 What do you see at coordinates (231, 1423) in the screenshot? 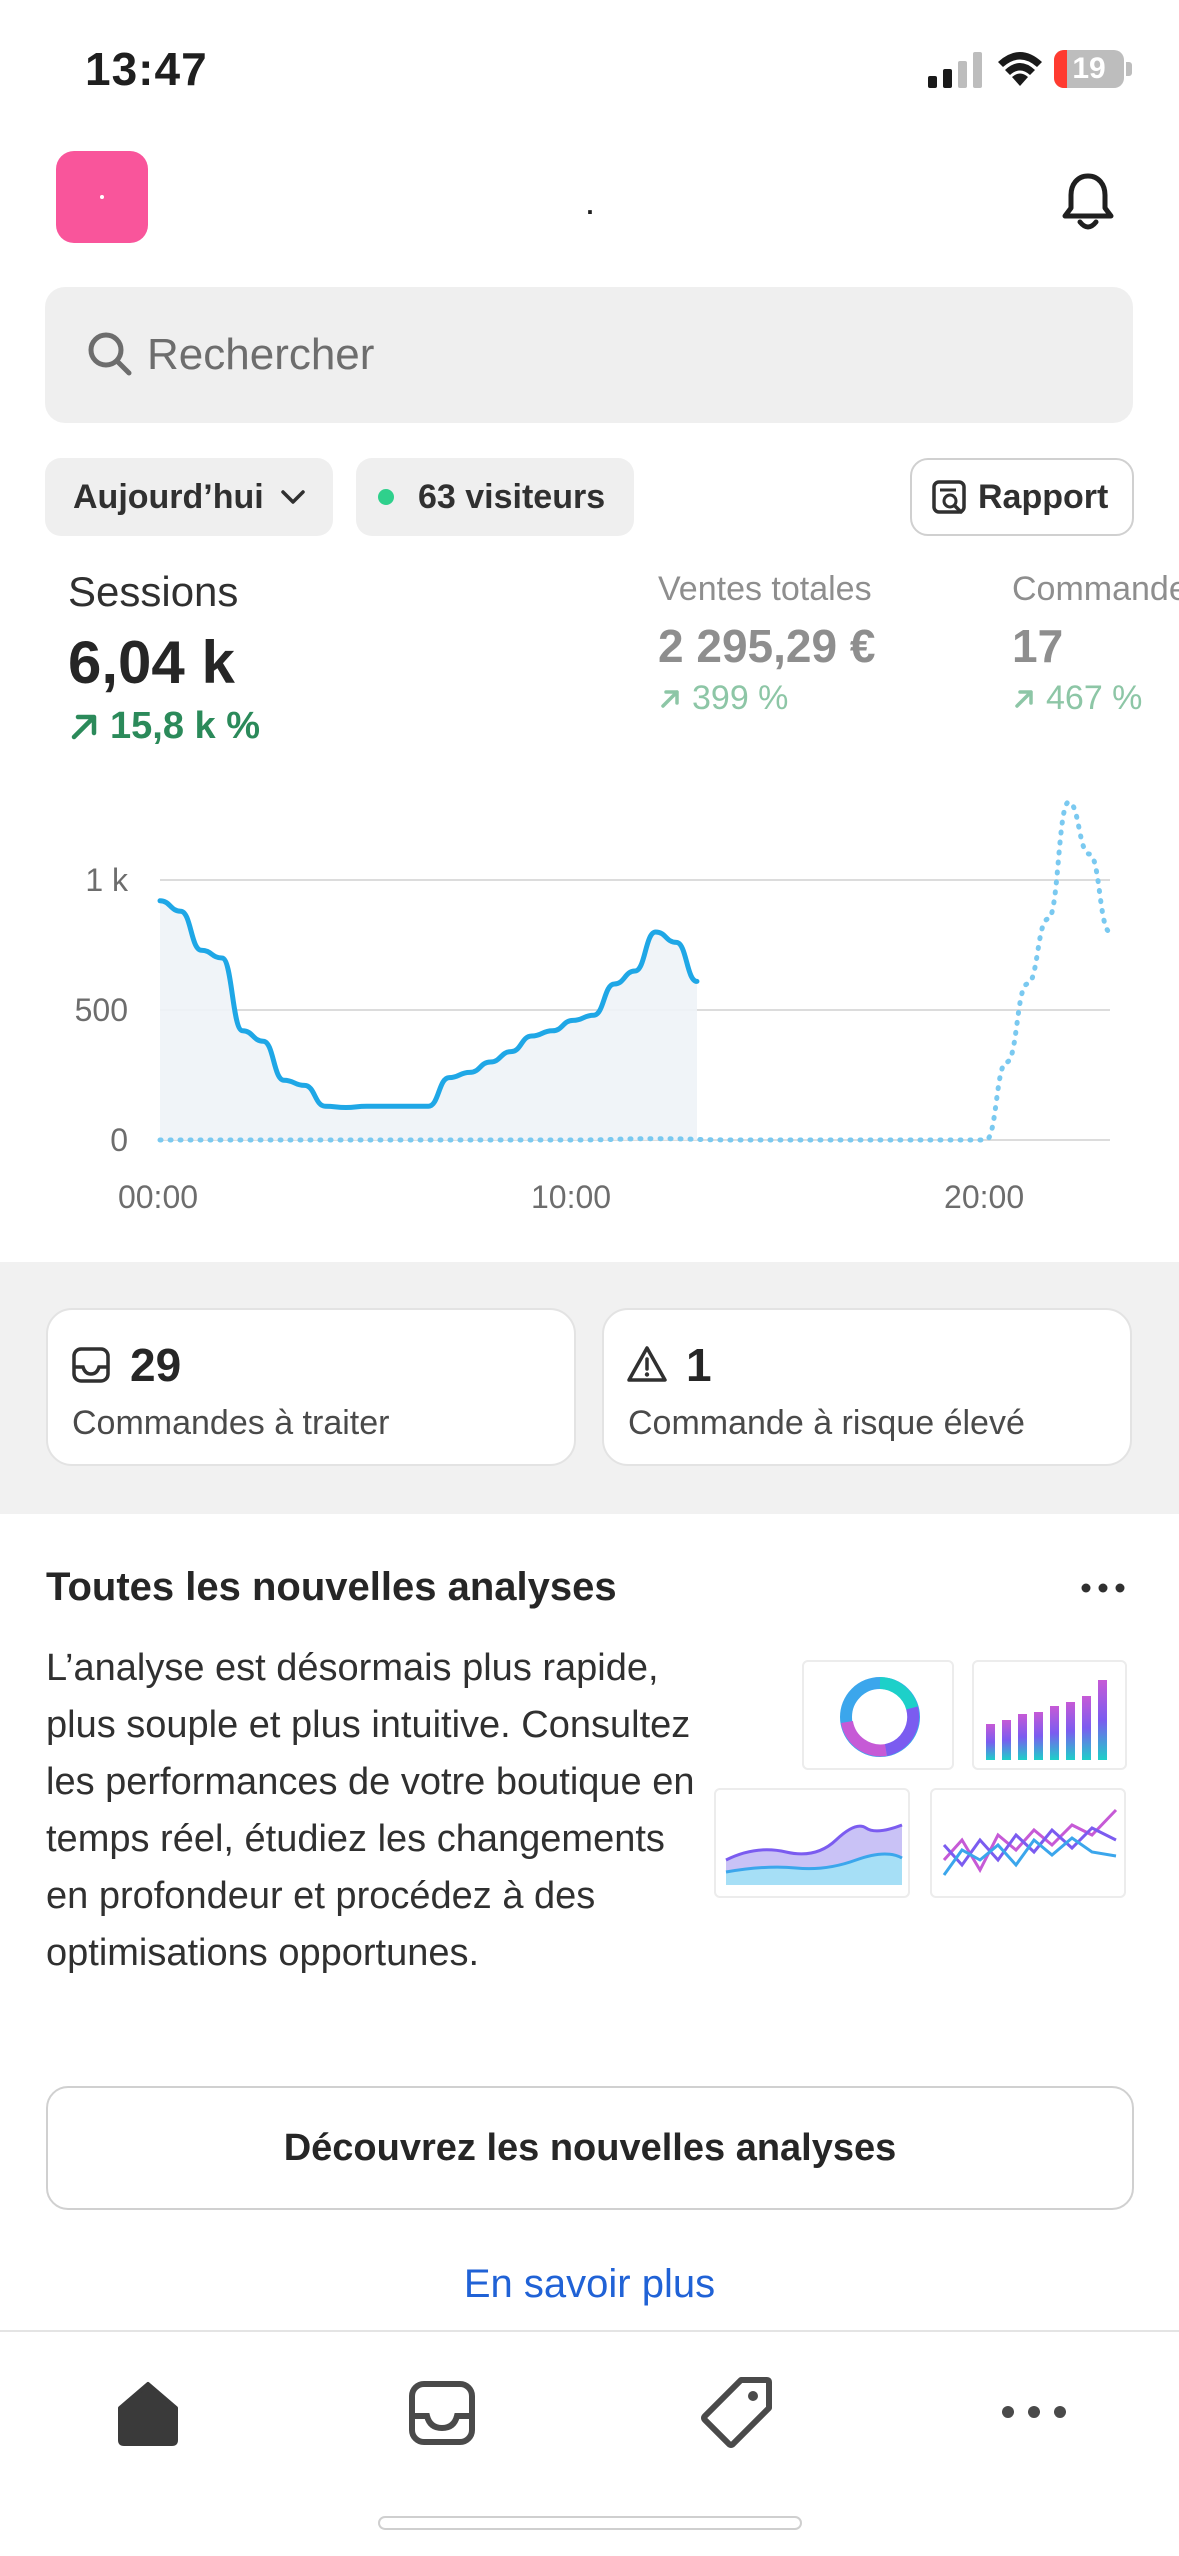
I see `orders-to-process-label: Commandes à traiter` at bounding box center [231, 1423].